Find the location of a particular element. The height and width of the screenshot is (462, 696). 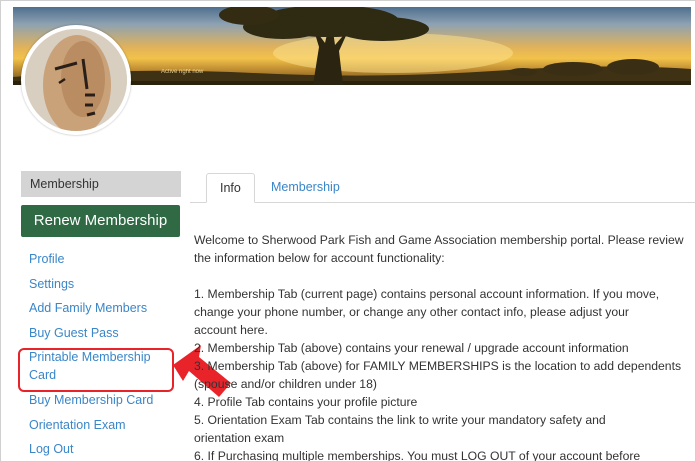

avatar is located at coordinates (76, 80).